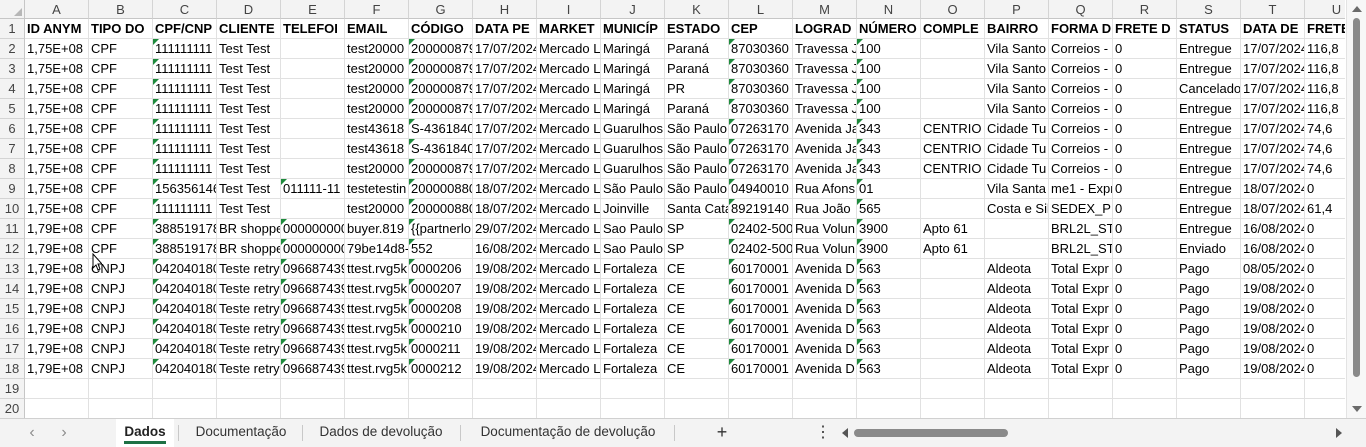 Image resolution: width=1366 pixels, height=447 pixels. Describe the element at coordinates (121, 29) in the screenshot. I see `header-cell: TIPO DO` at that location.